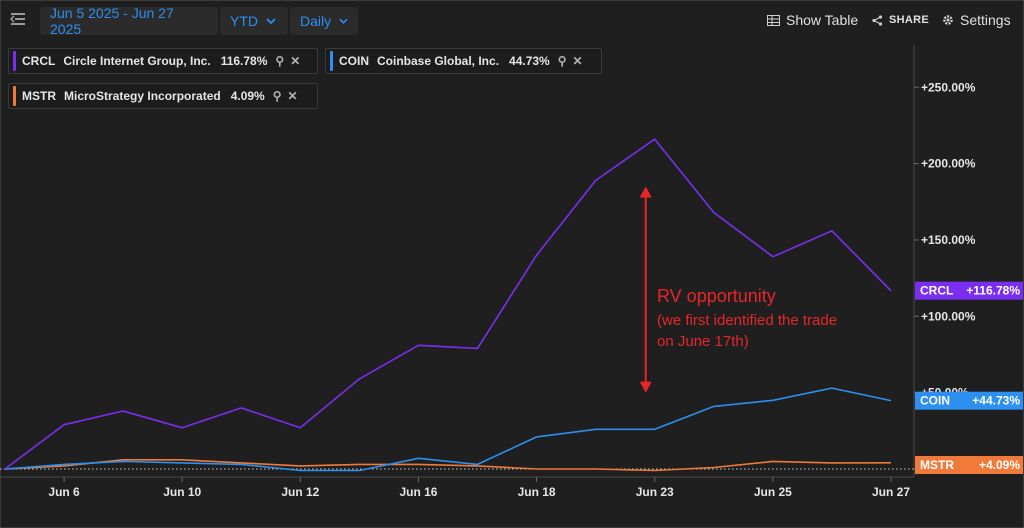 The image size is (1024, 528). I want to click on x-tick-label: Jun 27, so click(891, 492).